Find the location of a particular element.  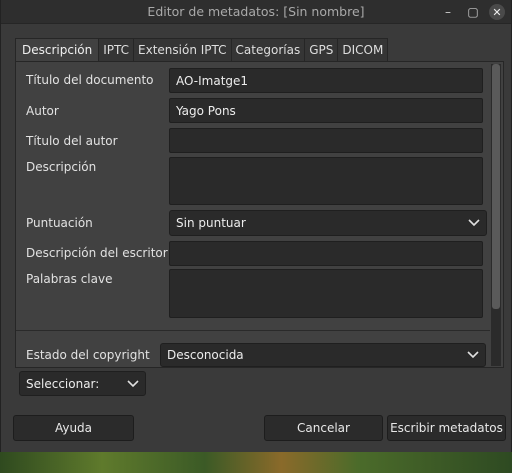

panel-scrollbar is located at coordinates (496, 215).